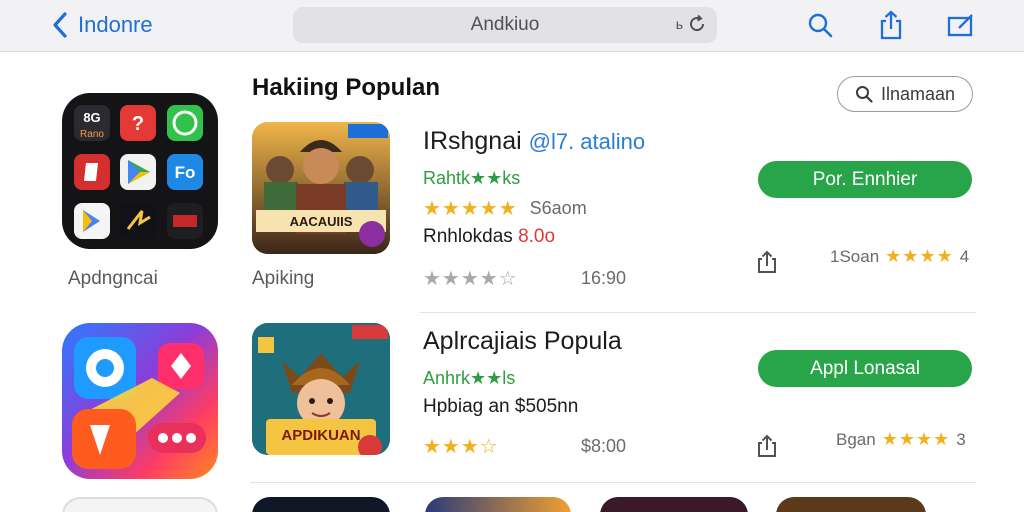 The width and height of the screenshot is (1024, 512). I want to click on chevron-left-icon, so click(60, 25).